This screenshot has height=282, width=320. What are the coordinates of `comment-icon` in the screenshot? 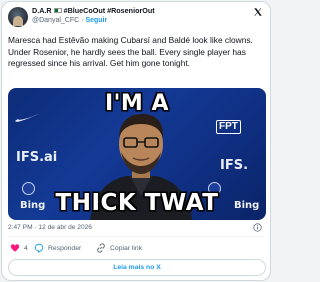 It's located at (39, 248).